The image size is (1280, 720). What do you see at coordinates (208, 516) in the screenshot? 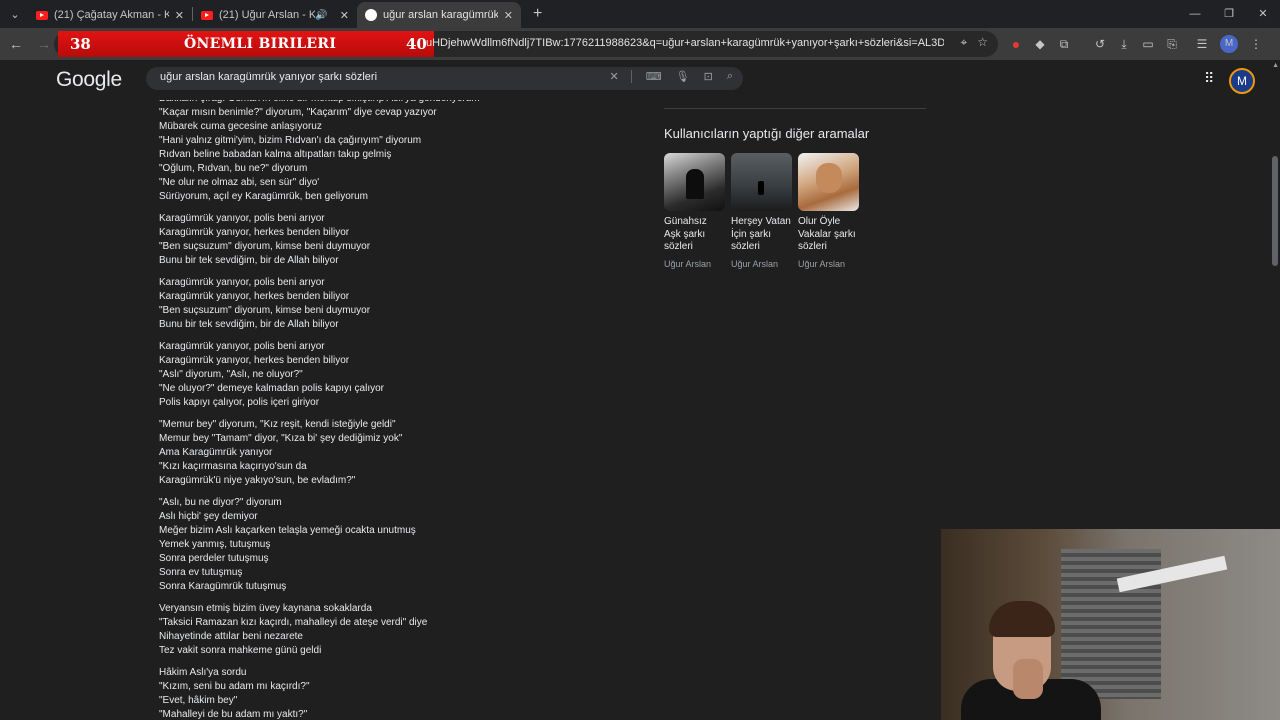
I see `lyric-line: Aslı hiçbi' şey demiyor` at bounding box center [208, 516].